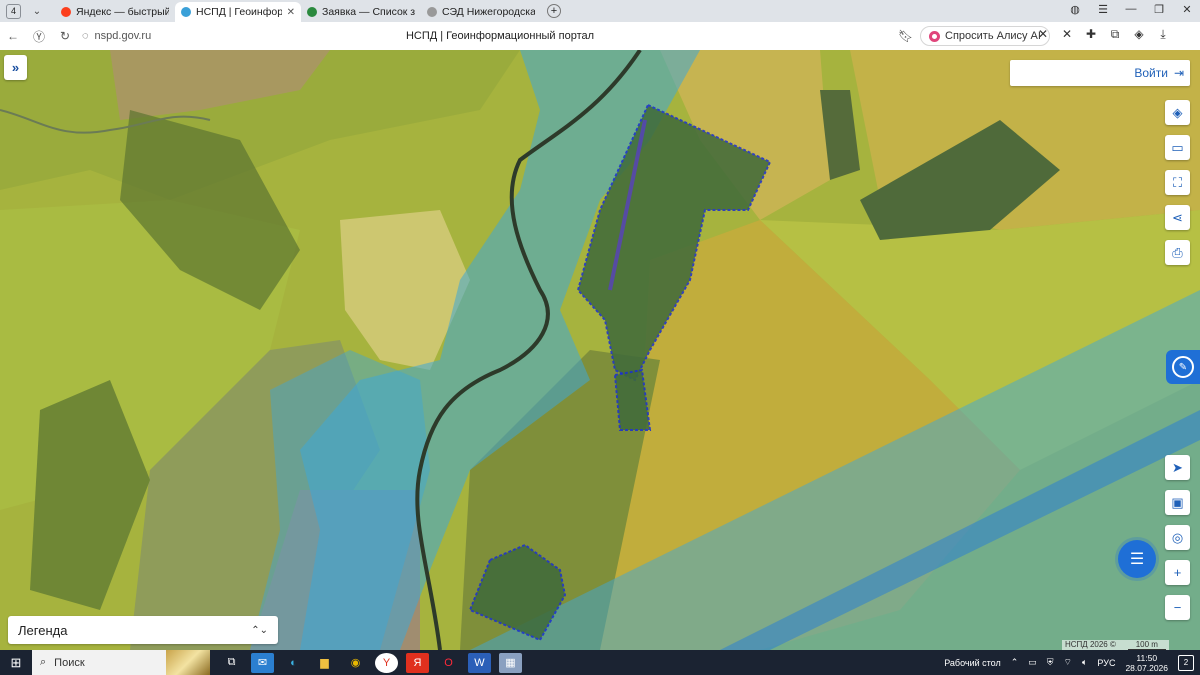 The width and height of the screenshot is (1200, 675). What do you see at coordinates (1186, 662) in the screenshot?
I see `notifications-icon: 2` at bounding box center [1186, 662].